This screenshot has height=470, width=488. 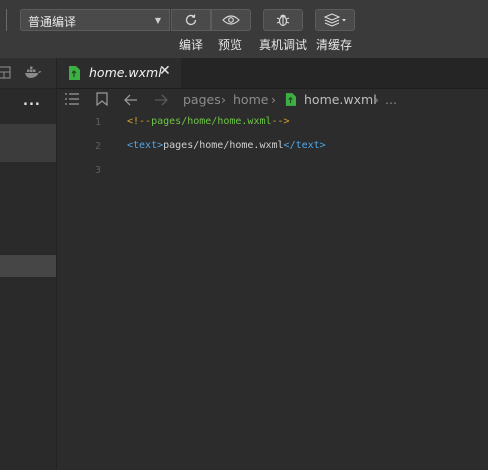 I want to click on refresh-icon, so click(x=191, y=20).